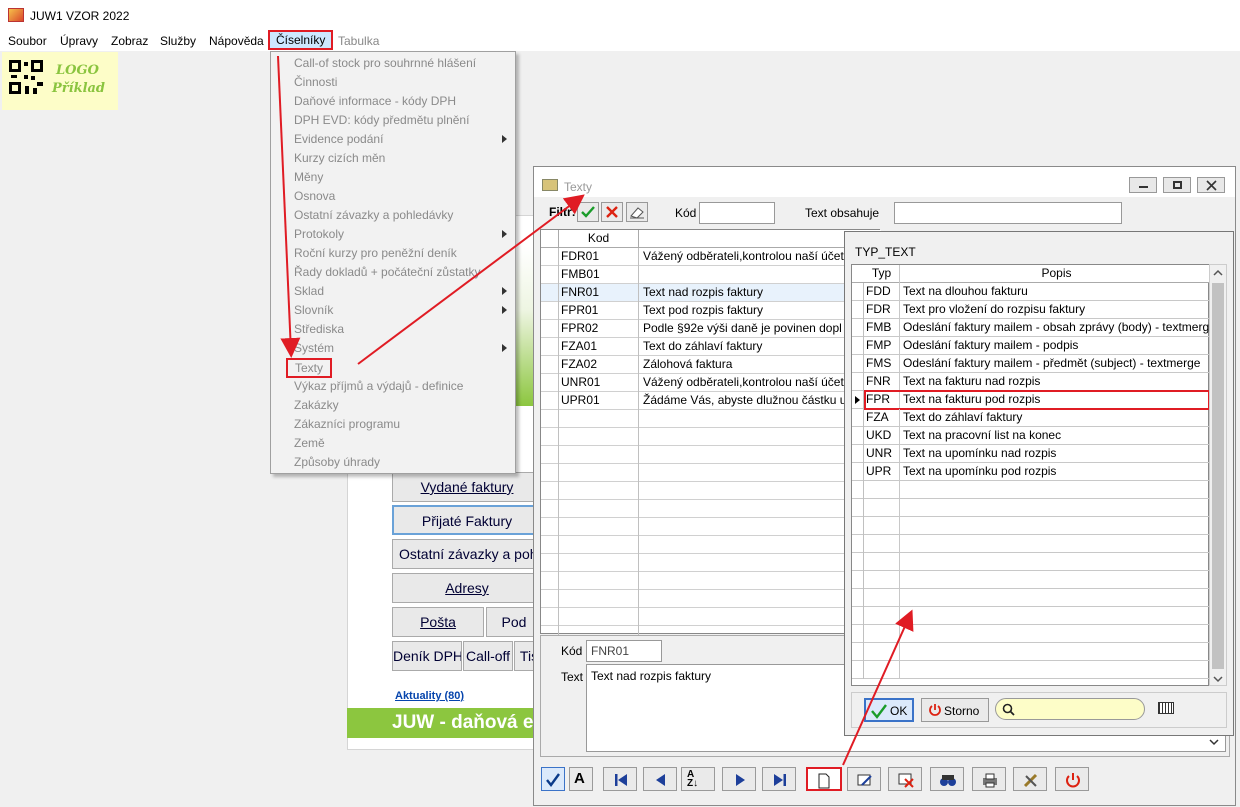 This screenshot has width=1240, height=807. What do you see at coordinates (1215, 742) in the screenshot?
I see `chevron-down-icon` at bounding box center [1215, 742].